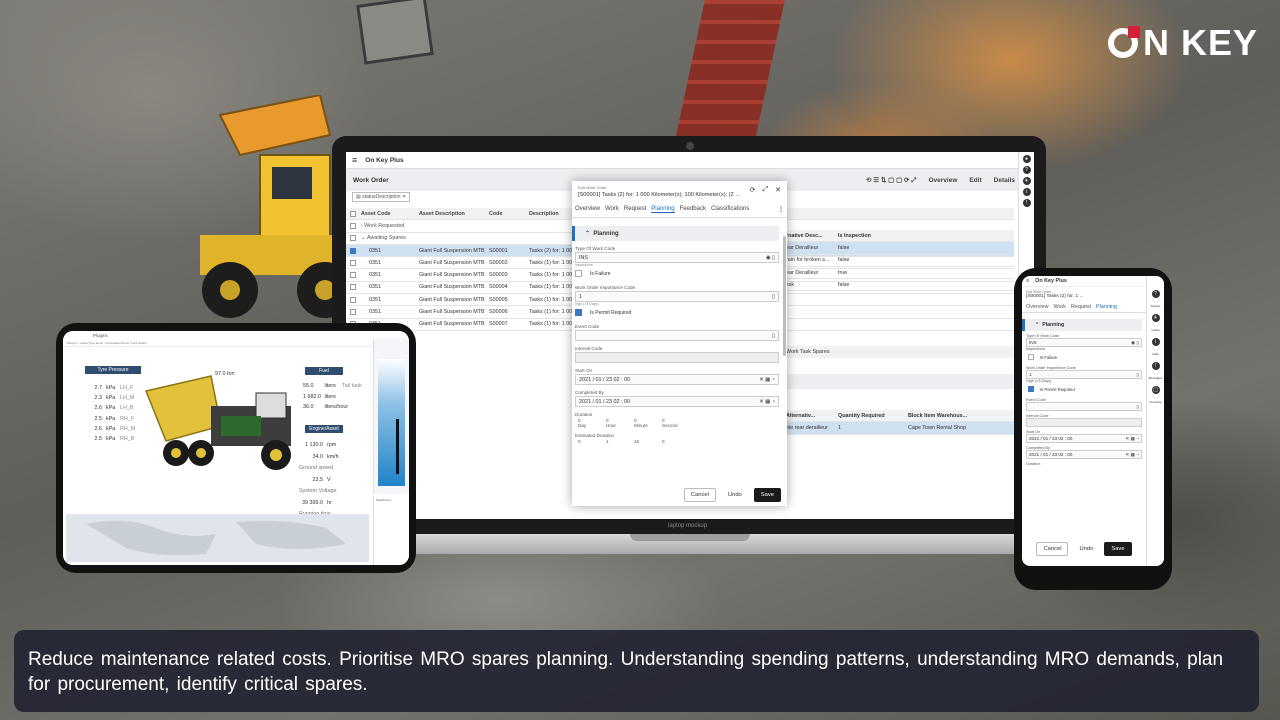 Image resolution: width=1280 pixels, height=720 pixels. I want to click on compare-icon: ▢, so click(1155, 390).